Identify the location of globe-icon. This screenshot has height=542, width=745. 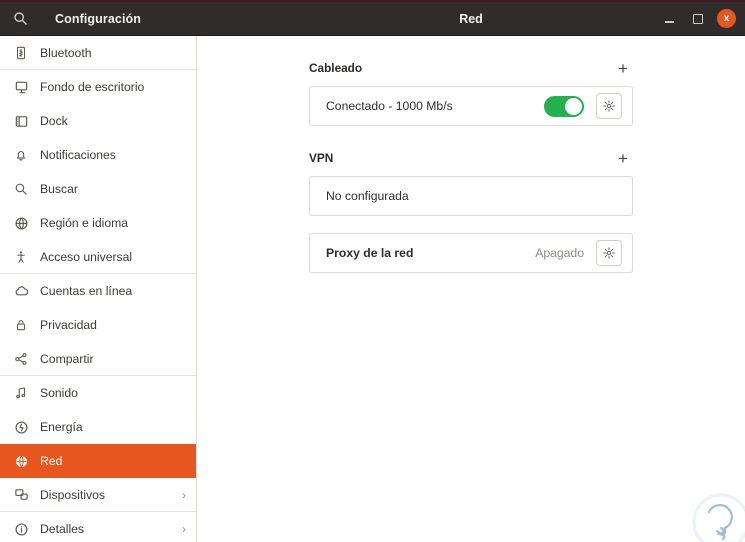
(21, 223).